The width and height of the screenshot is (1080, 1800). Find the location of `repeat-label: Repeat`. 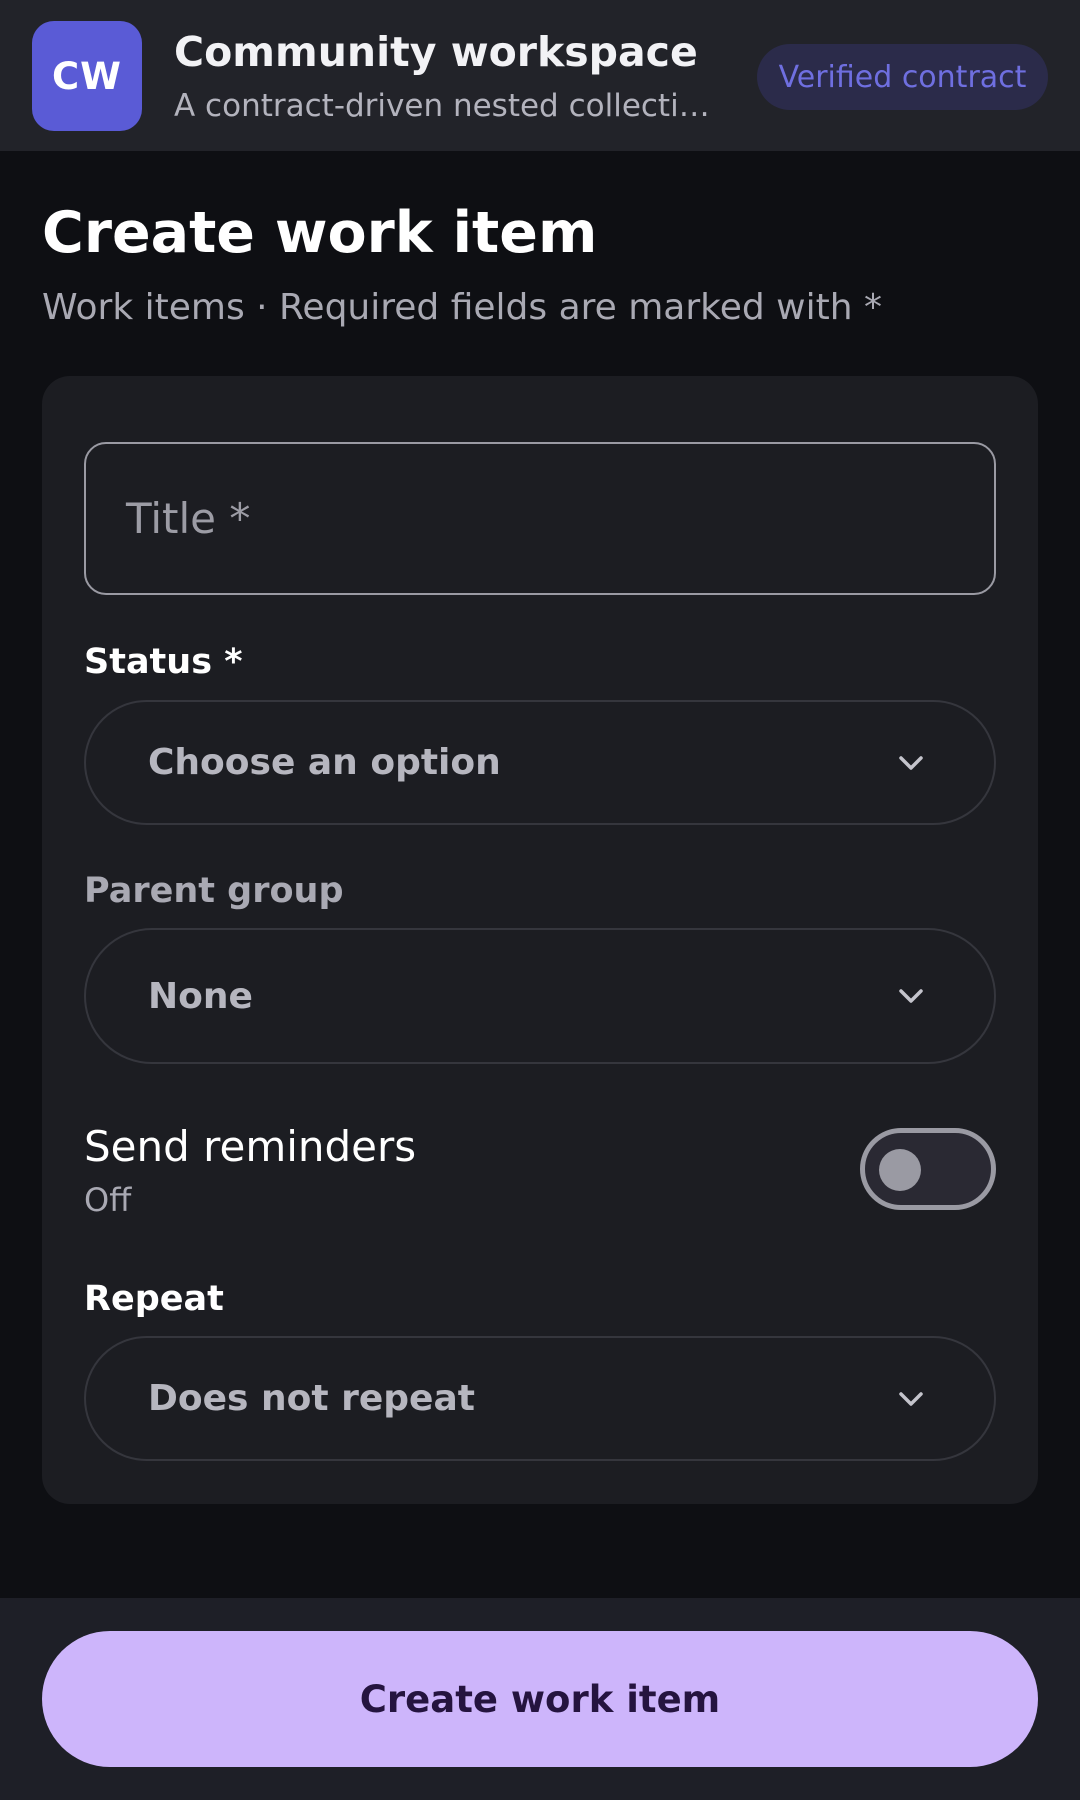

repeat-label: Repeat is located at coordinates (154, 1299).